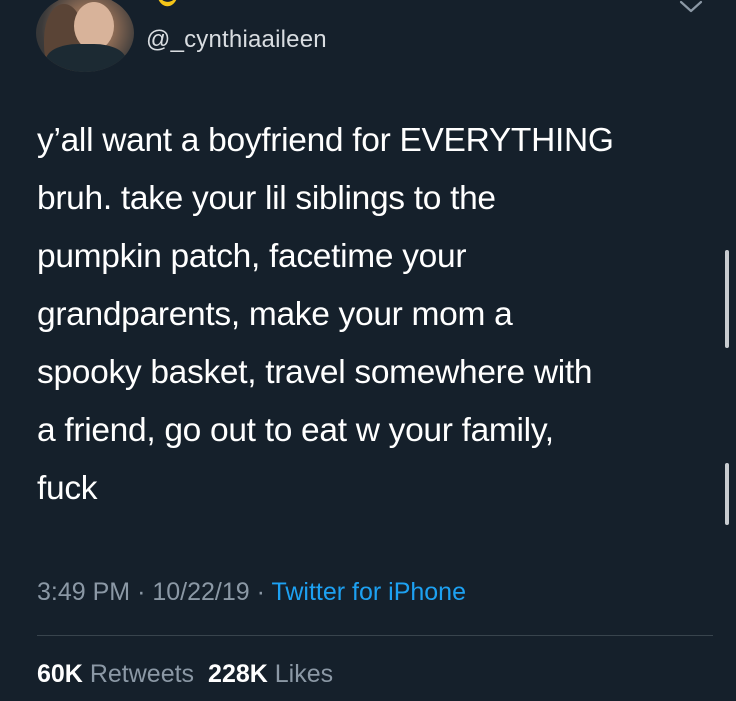  Describe the element at coordinates (60, 674) in the screenshot. I see `retweets-count: 60K` at that location.